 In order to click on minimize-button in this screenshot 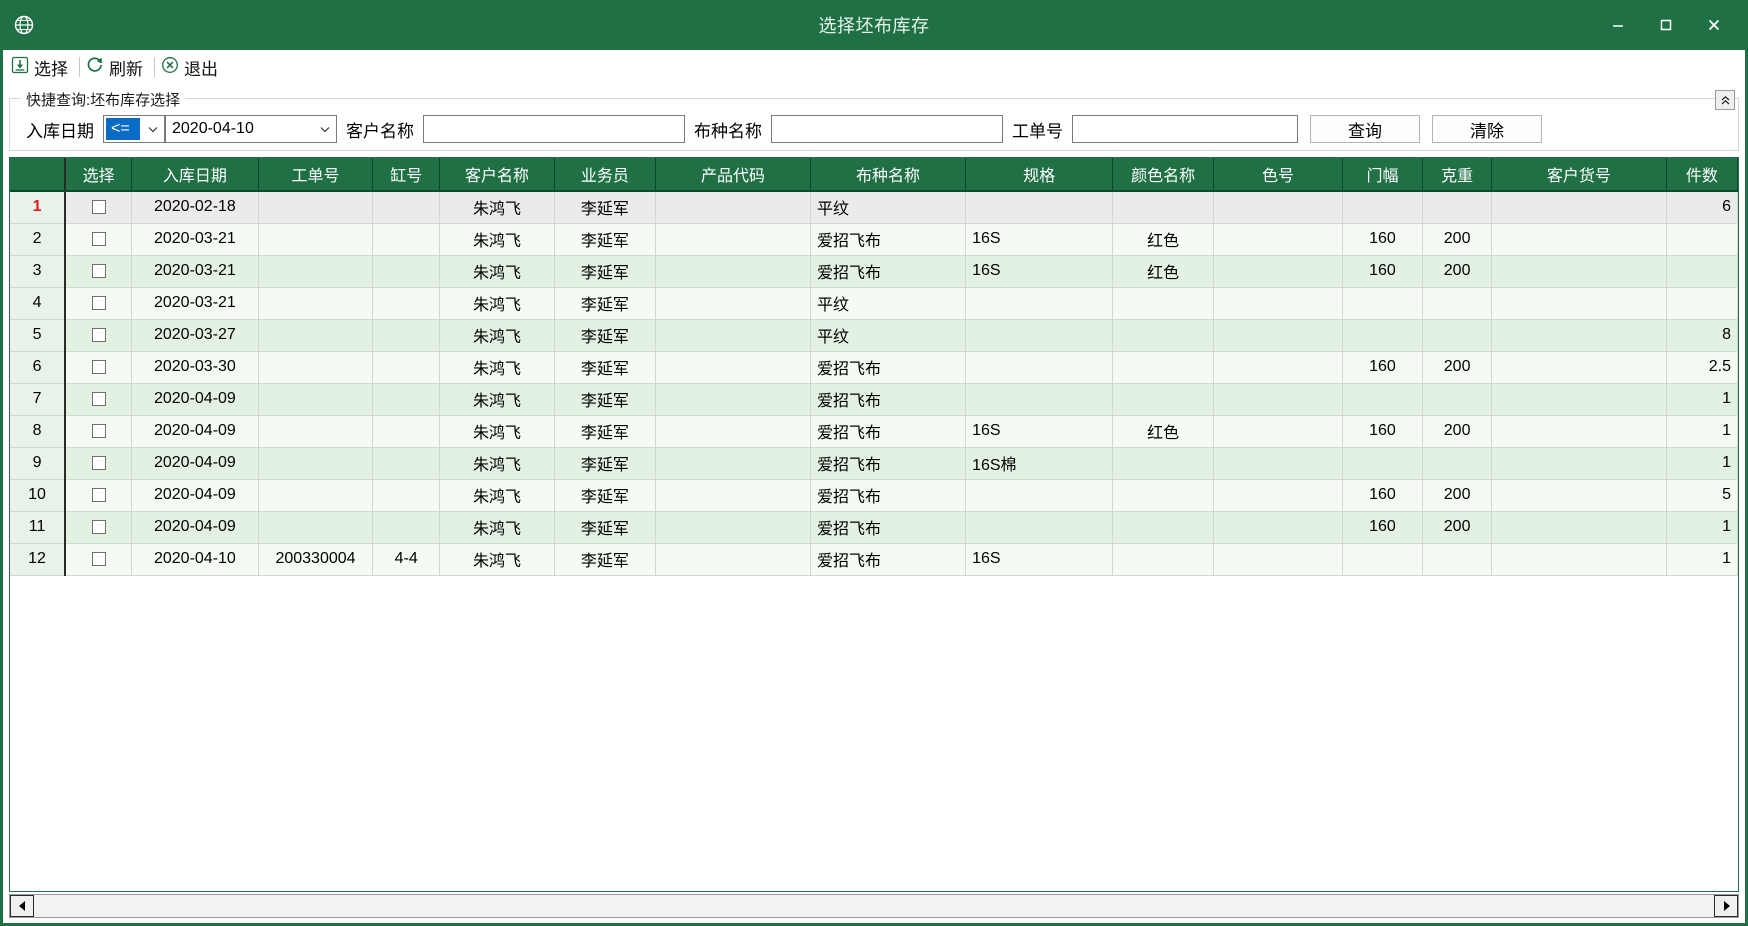, I will do `click(1618, 25)`.